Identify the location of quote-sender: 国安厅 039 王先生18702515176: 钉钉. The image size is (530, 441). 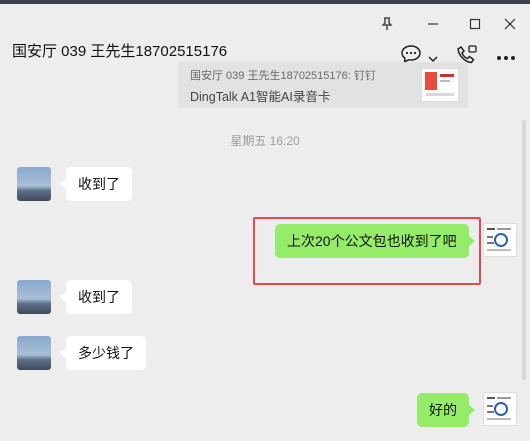
(283, 76).